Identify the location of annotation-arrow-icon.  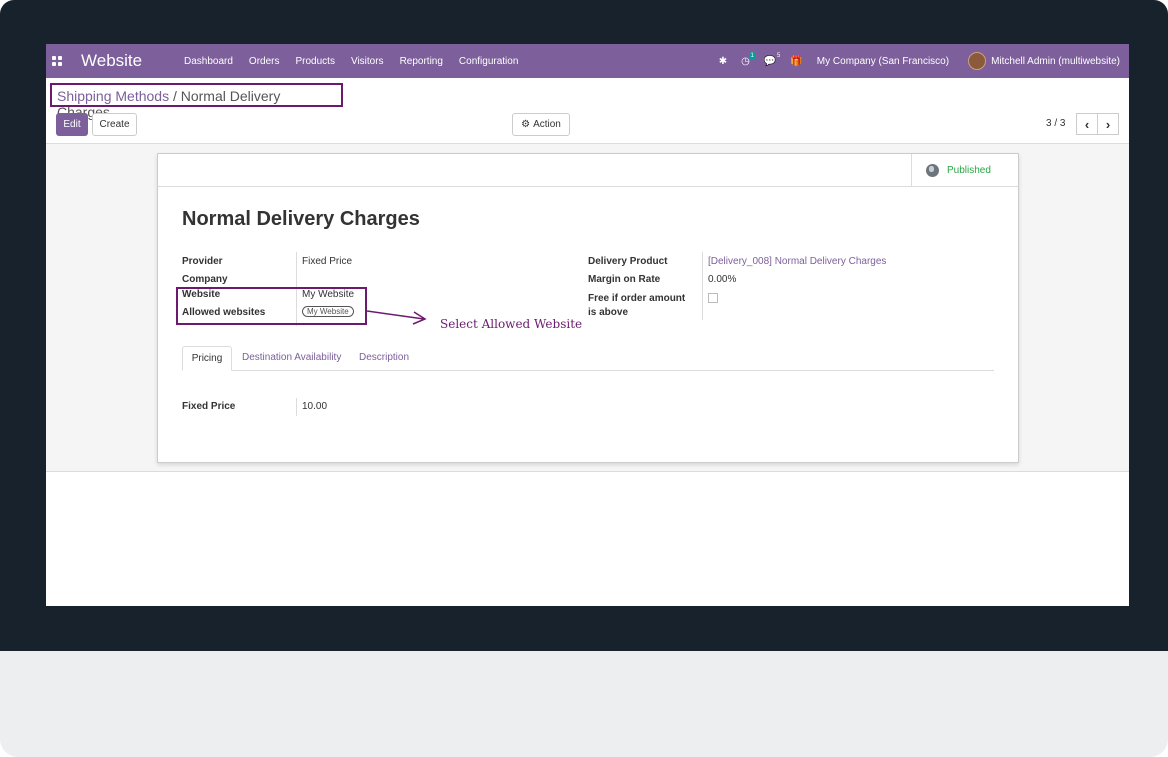
(396, 317).